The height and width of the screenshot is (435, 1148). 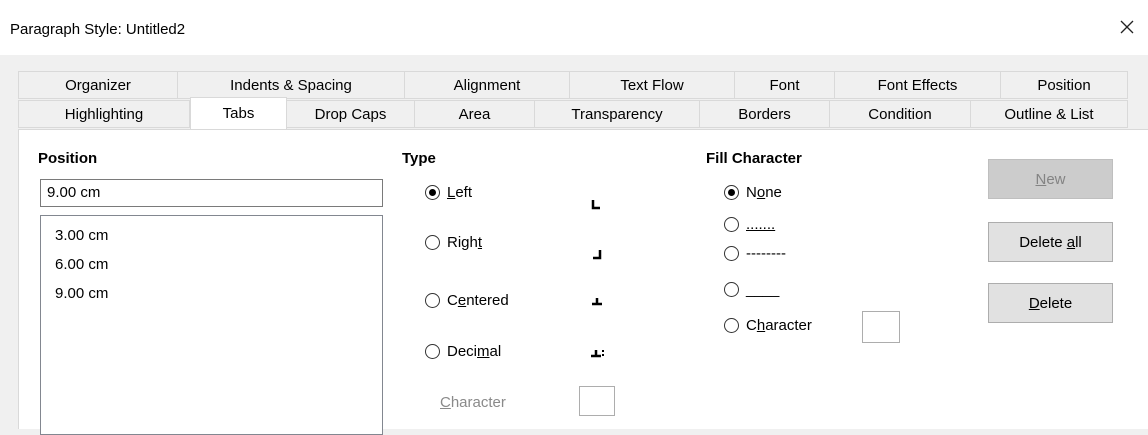 I want to click on tab-indents-spacing: Indents & Spacing, so click(x=291, y=85).